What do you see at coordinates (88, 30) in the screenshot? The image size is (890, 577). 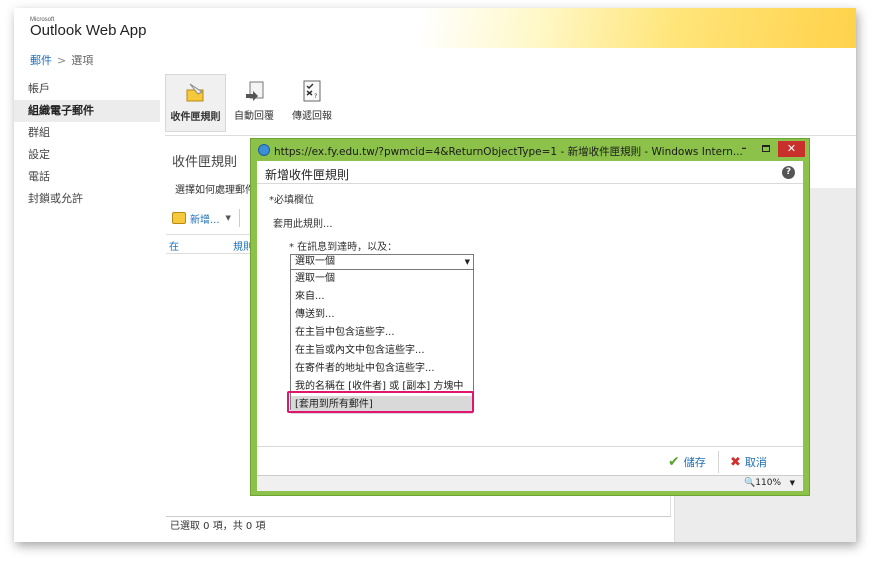 I see `owa-logo: Outlook Web App` at bounding box center [88, 30].